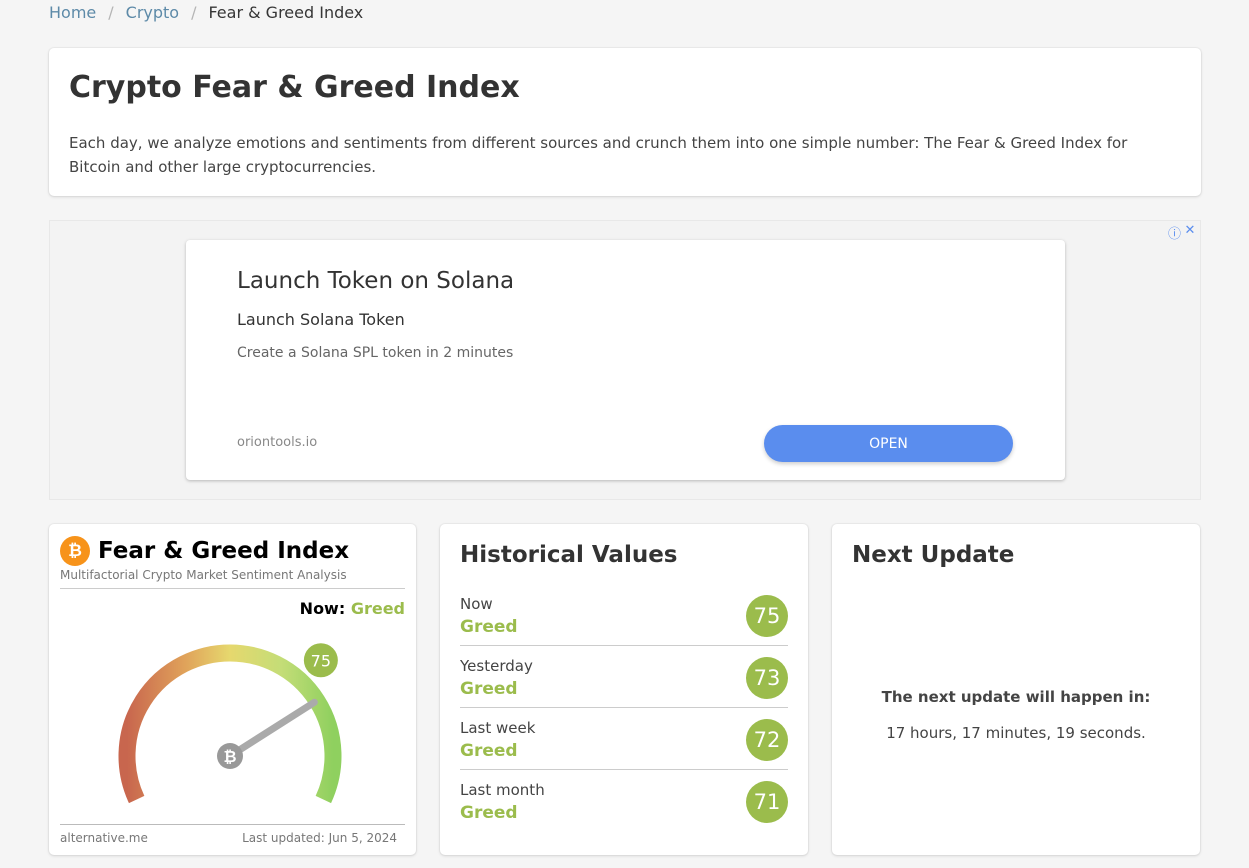 This screenshot has height=868, width=1249. Describe the element at coordinates (624, 615) in the screenshot. I see `list-item: Now Greed 75` at that location.